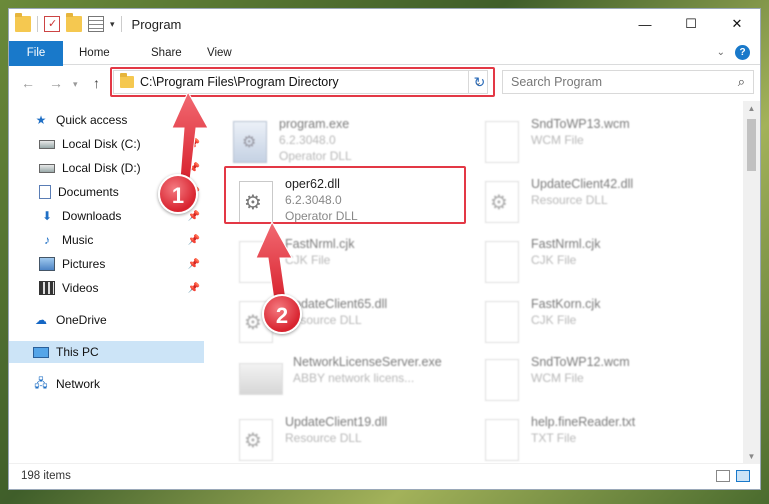  What do you see at coordinates (384, 476) in the screenshot?
I see `status-bar: 198 items` at bounding box center [384, 476].